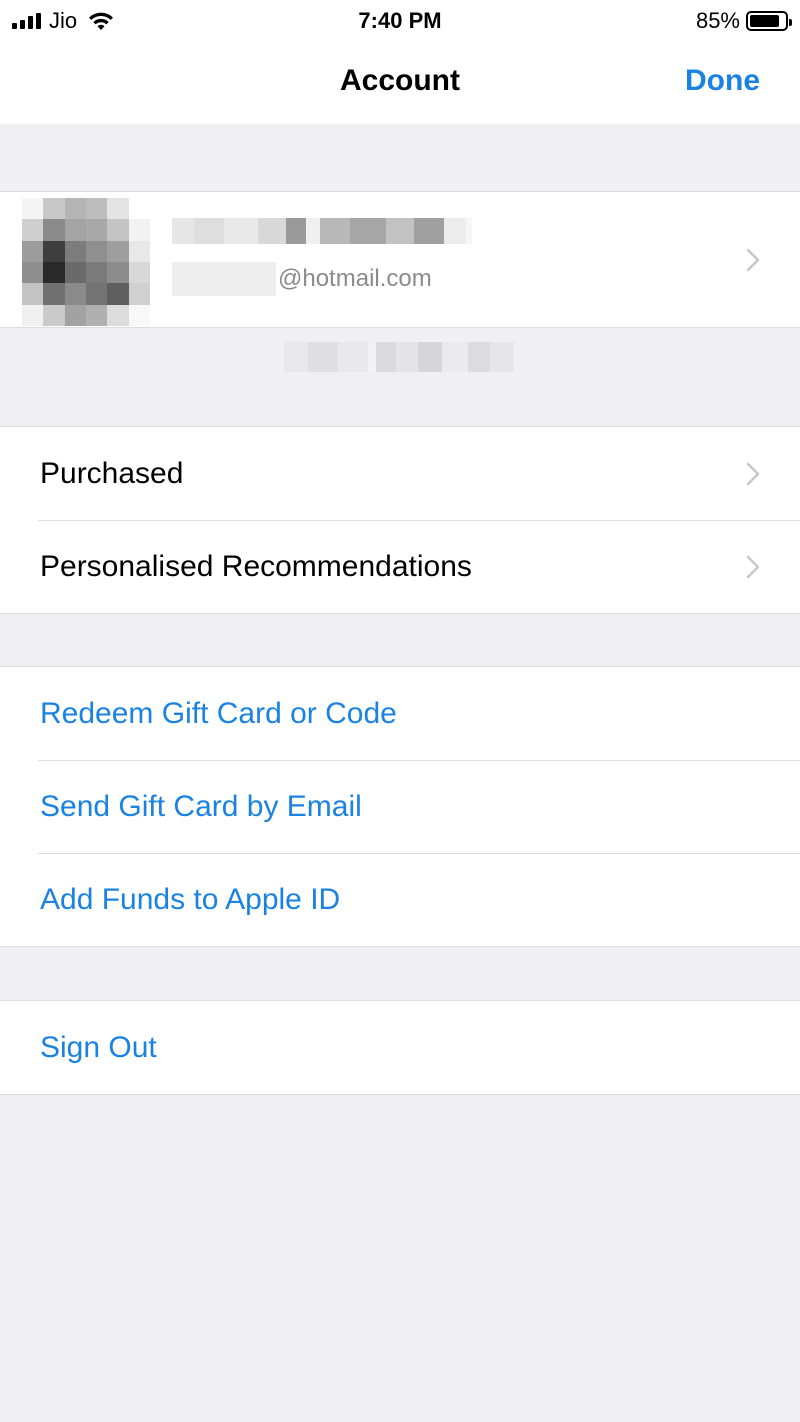  I want to click on status-time: 7:40 PM, so click(400, 20).